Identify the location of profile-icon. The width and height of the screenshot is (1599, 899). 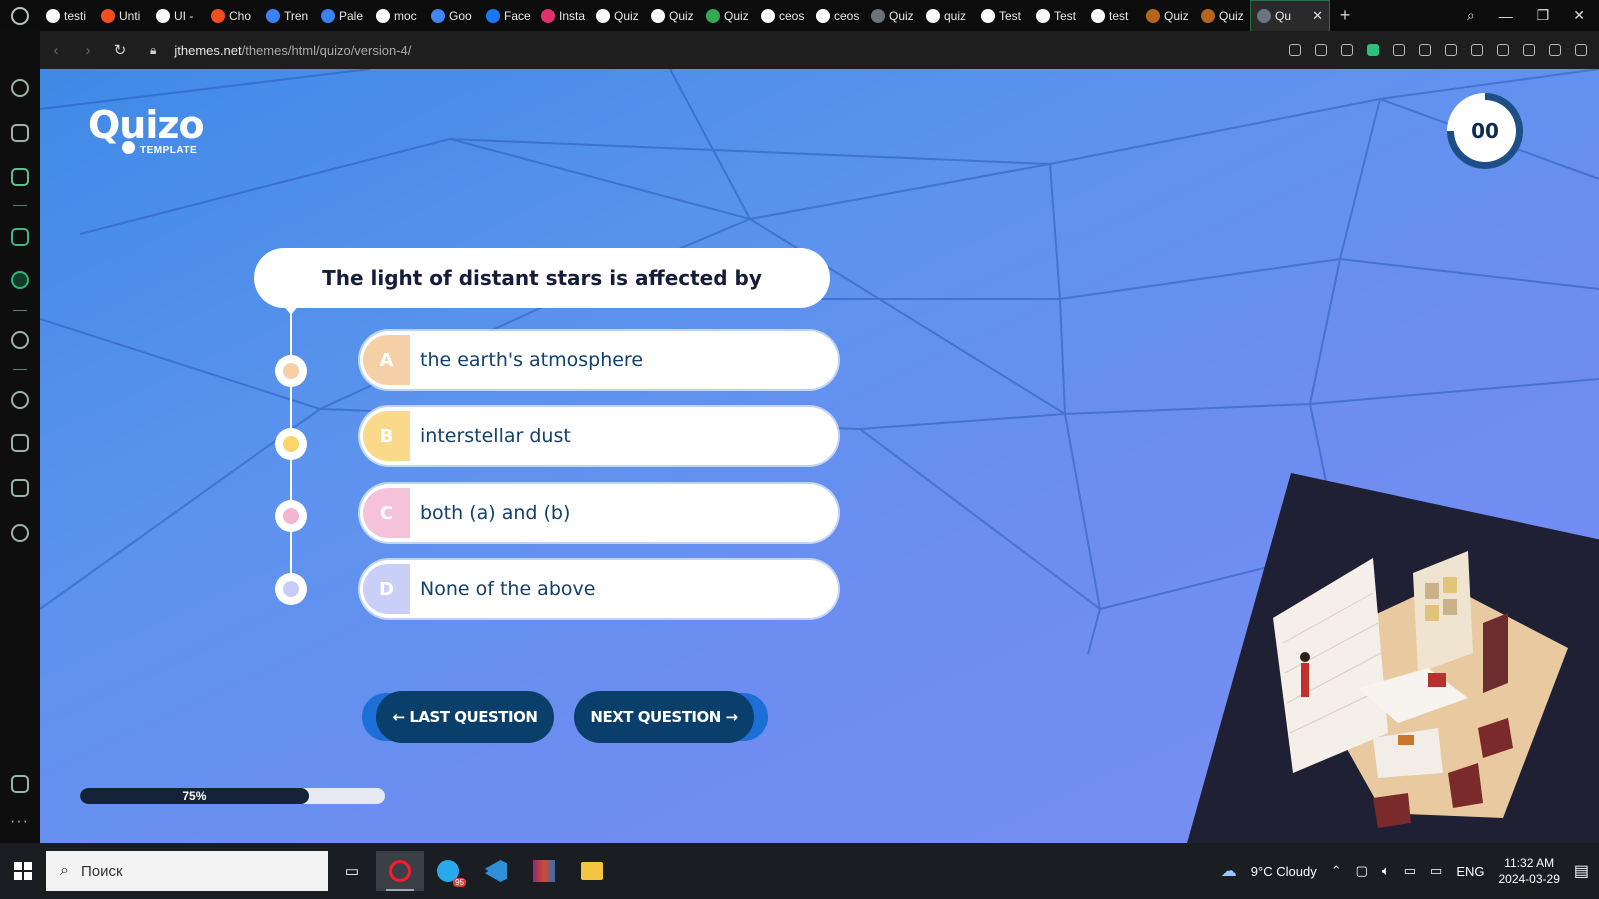
(1581, 50).